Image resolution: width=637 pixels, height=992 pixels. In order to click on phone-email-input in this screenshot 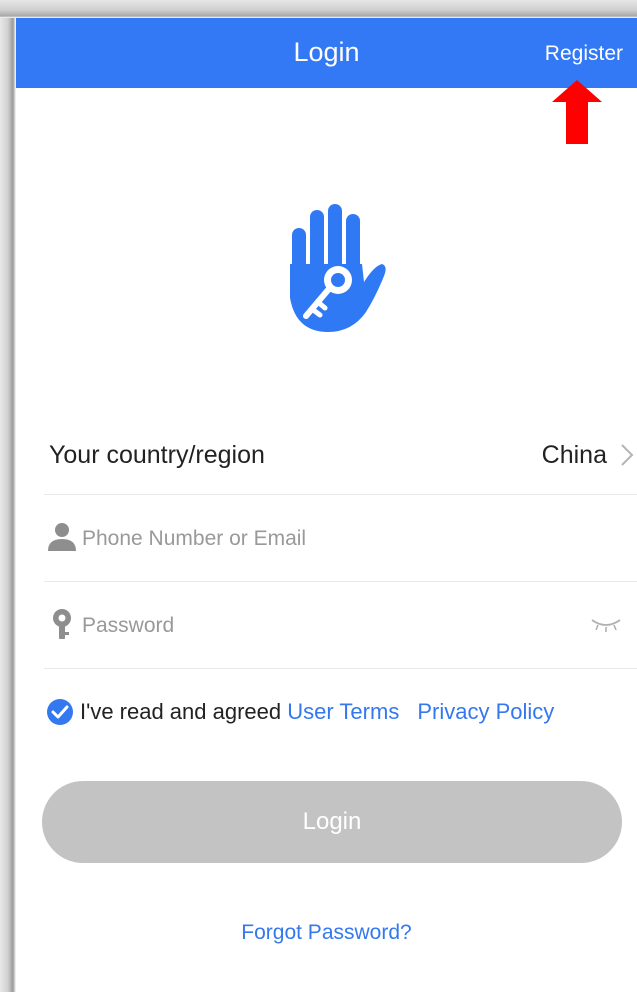, I will do `click(322, 539)`.